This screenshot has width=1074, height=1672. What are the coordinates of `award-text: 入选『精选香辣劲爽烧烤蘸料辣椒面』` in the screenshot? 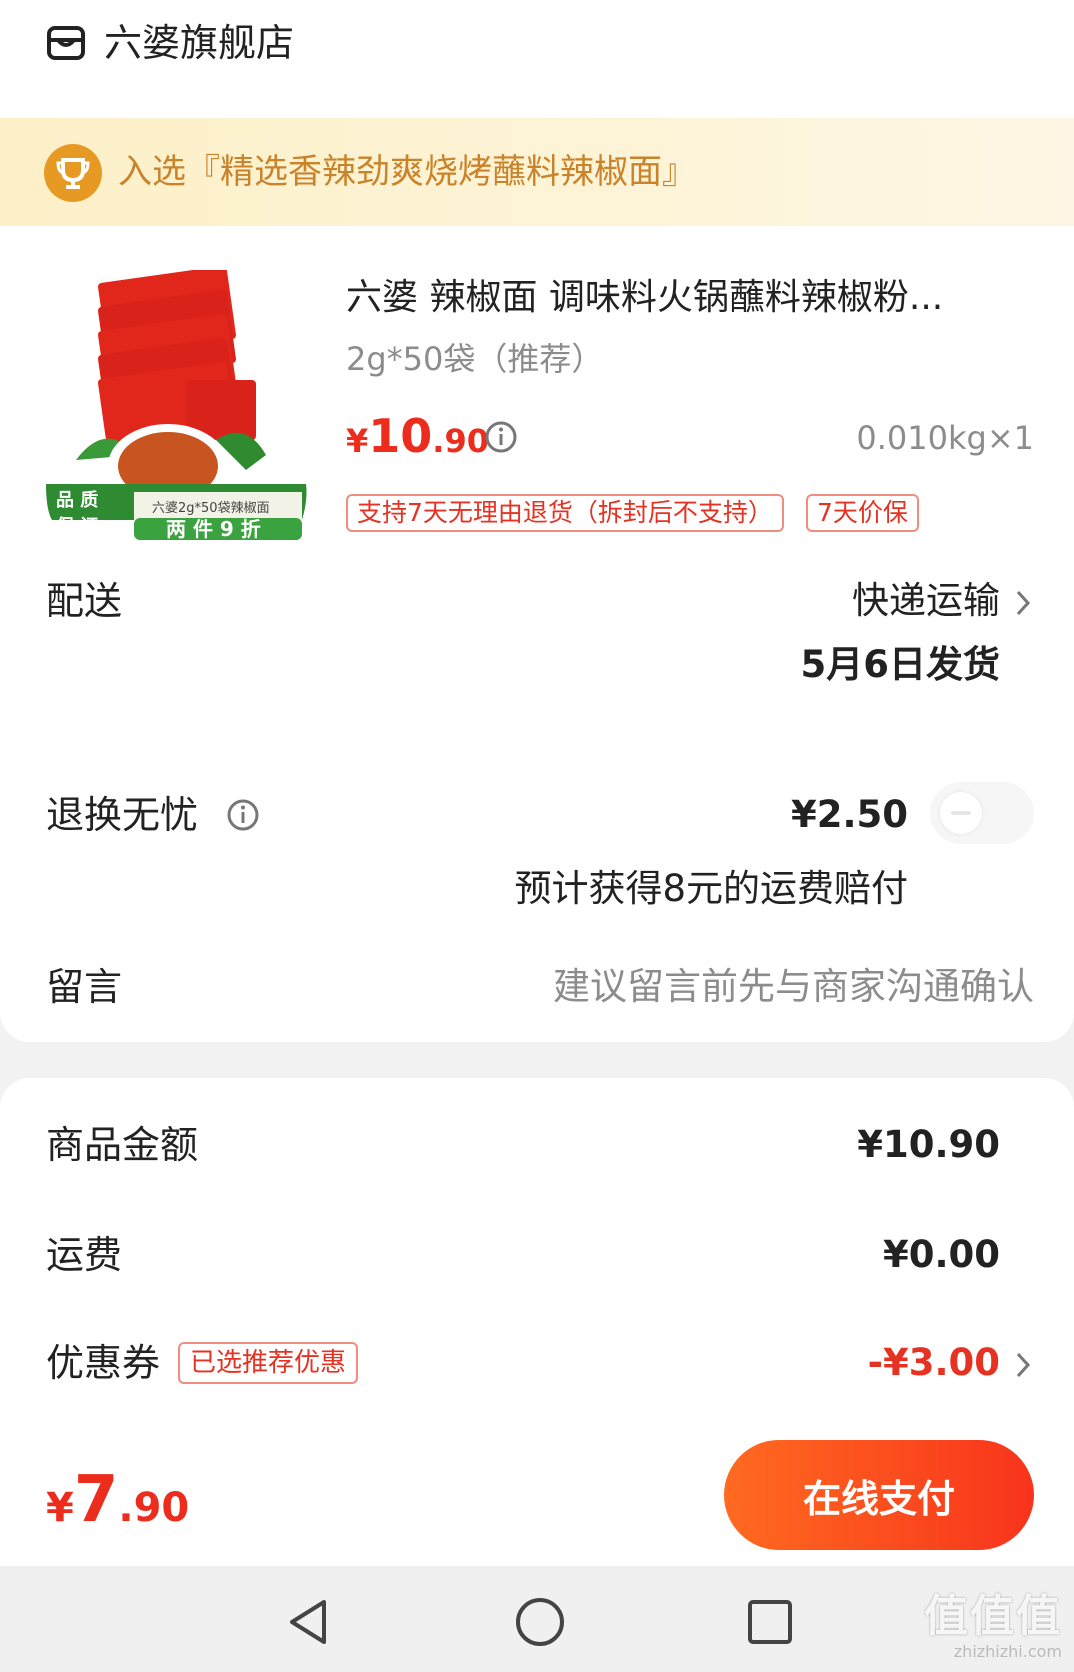 It's located at (407, 172).